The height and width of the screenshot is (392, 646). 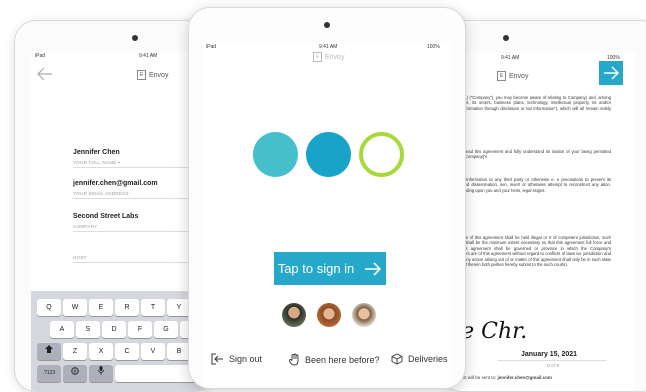 What do you see at coordinates (246, 359) in the screenshot?
I see `sign-out-label: Sign out` at bounding box center [246, 359].